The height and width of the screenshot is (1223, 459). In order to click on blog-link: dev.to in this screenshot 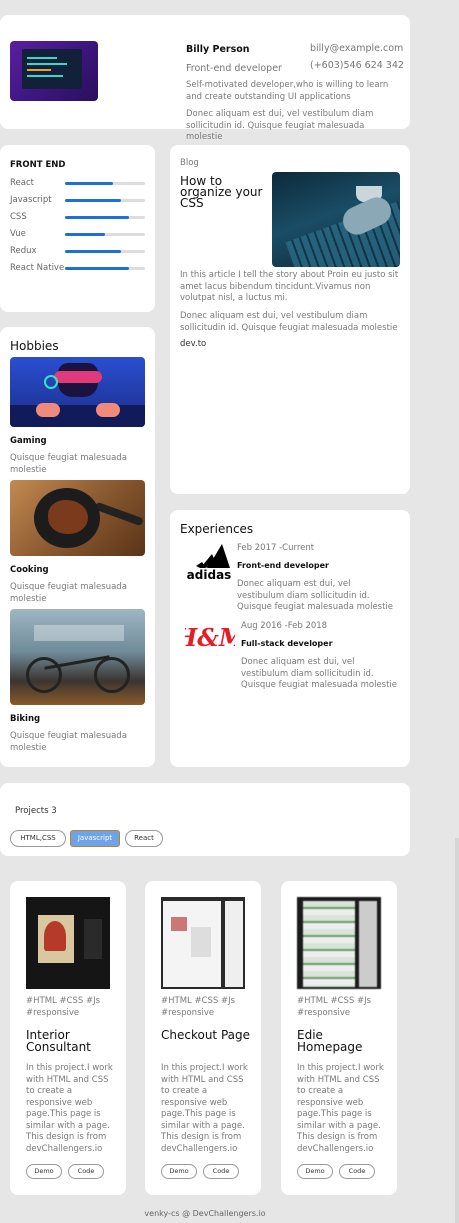, I will do `click(193, 344)`.